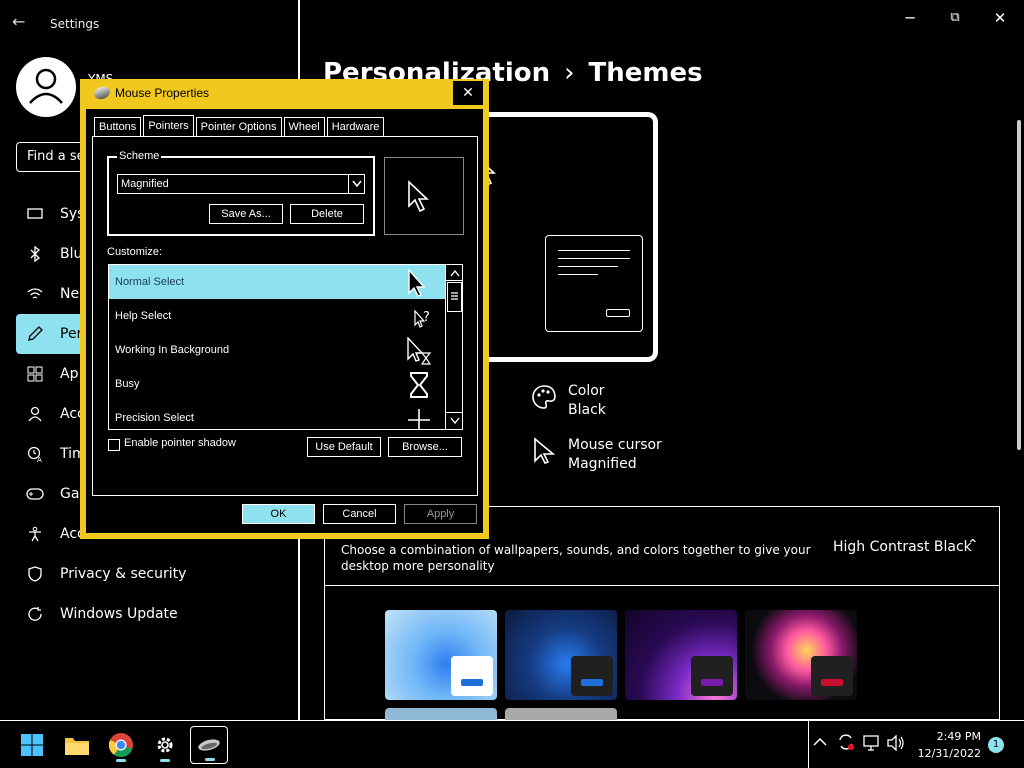  I want to click on current-theme: High Contrast Black, so click(902, 547).